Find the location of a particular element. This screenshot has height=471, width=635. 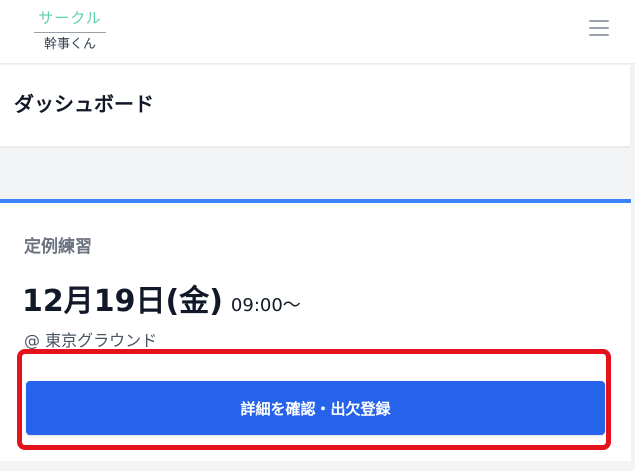

view-details-attendance-button: 詳細を確認・出欠登録 is located at coordinates (315, 408).